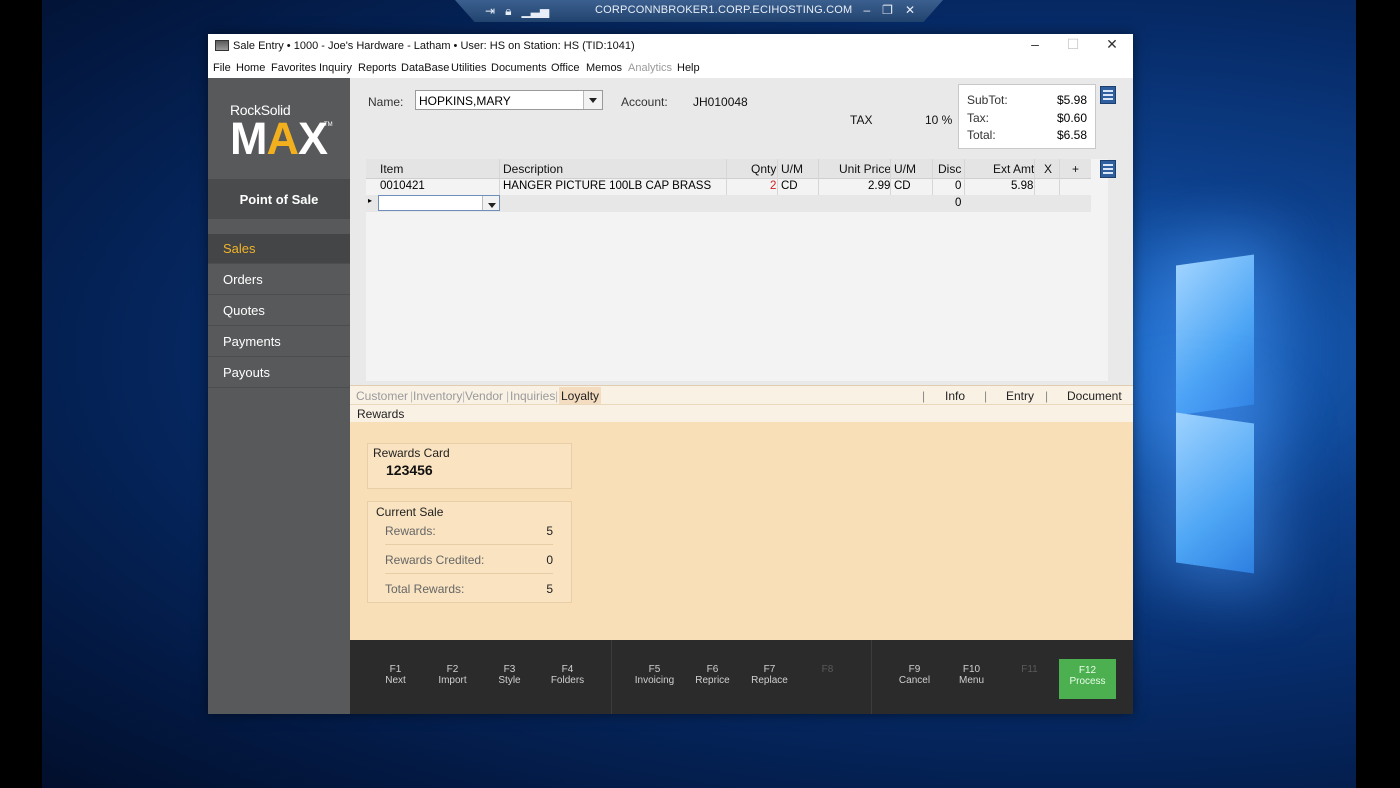 The width and height of the screenshot is (1400, 788). Describe the element at coordinates (484, 396) in the screenshot. I see `tab-vendor: Vendor` at that location.